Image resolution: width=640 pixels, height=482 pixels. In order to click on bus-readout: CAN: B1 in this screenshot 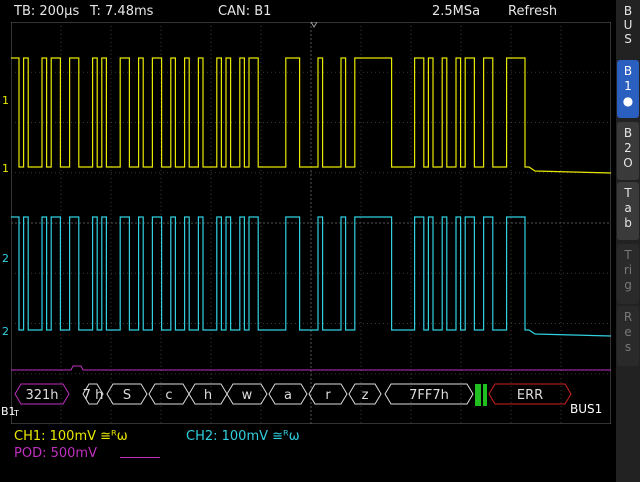, I will do `click(244, 11)`.